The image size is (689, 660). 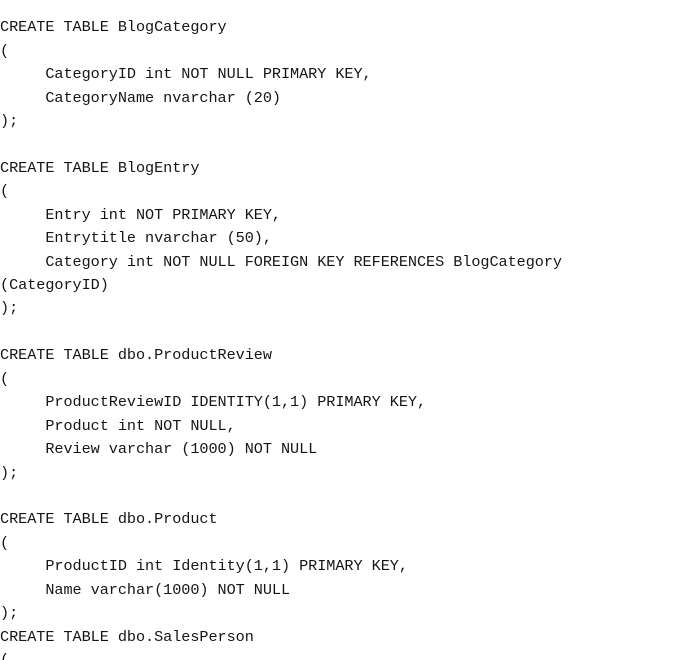 What do you see at coordinates (109, 519) in the screenshot?
I see `code-line: CREATE TABLE dbo.Product` at bounding box center [109, 519].